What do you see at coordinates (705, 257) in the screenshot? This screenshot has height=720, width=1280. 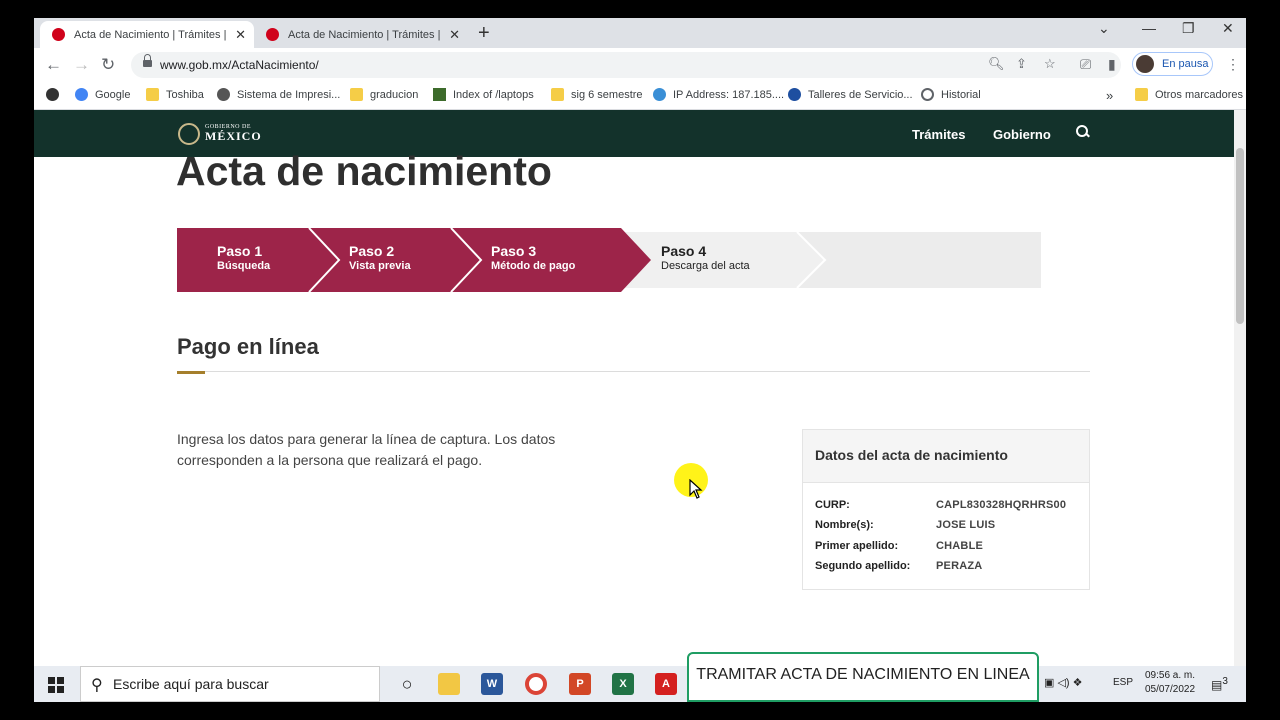 I see `step-4: Paso 4 Descarga del acta` at bounding box center [705, 257].